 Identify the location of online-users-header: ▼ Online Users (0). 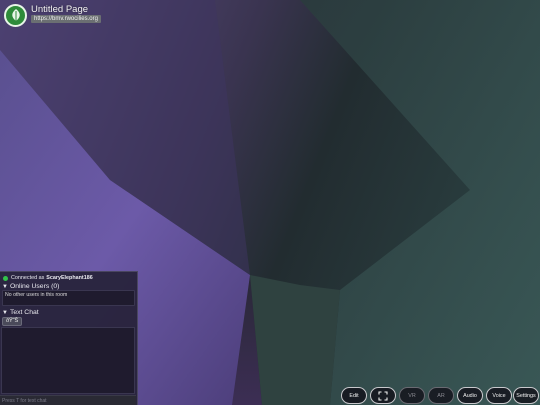
(30, 286).